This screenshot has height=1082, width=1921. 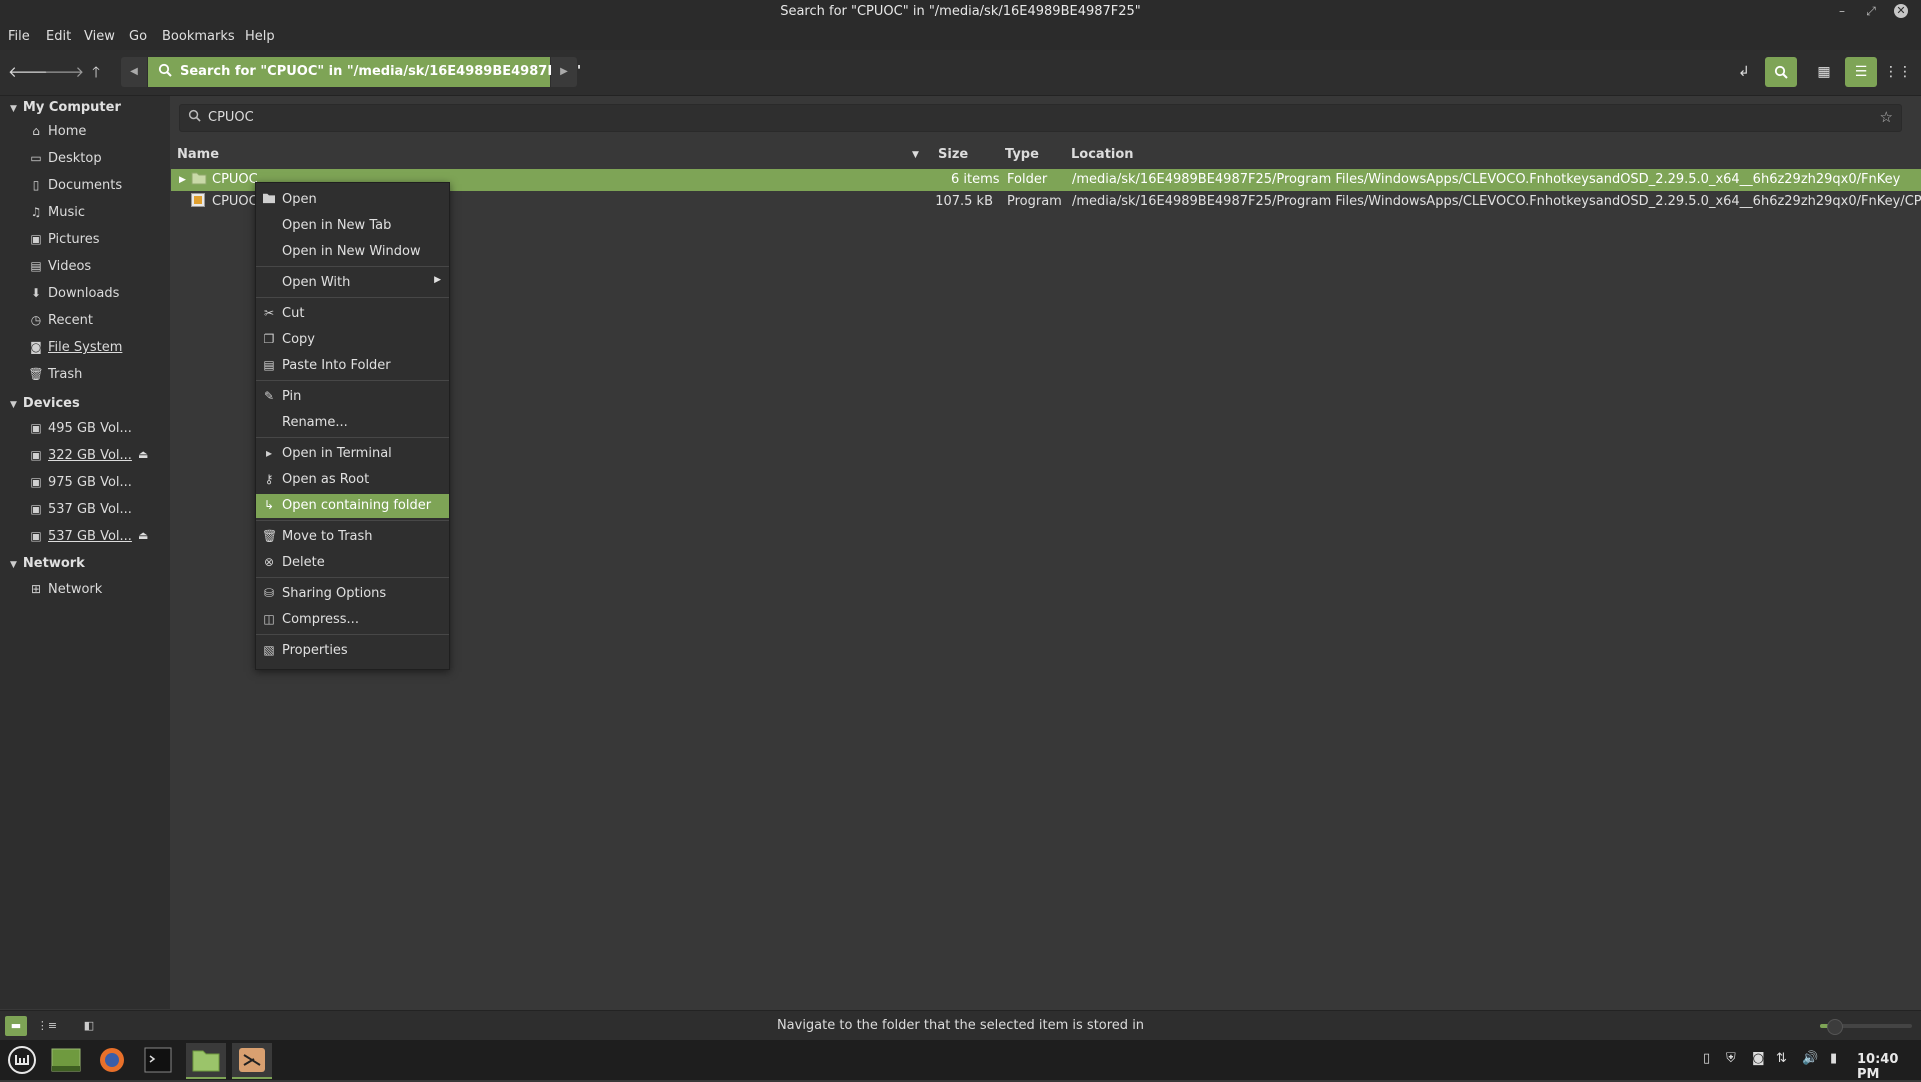 I want to click on volume-icon: 🔊, so click(x=1810, y=1058).